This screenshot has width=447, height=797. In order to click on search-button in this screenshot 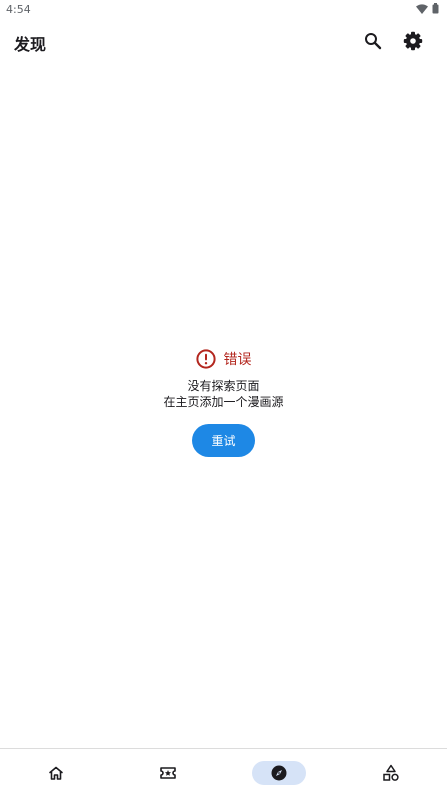, I will do `click(373, 41)`.